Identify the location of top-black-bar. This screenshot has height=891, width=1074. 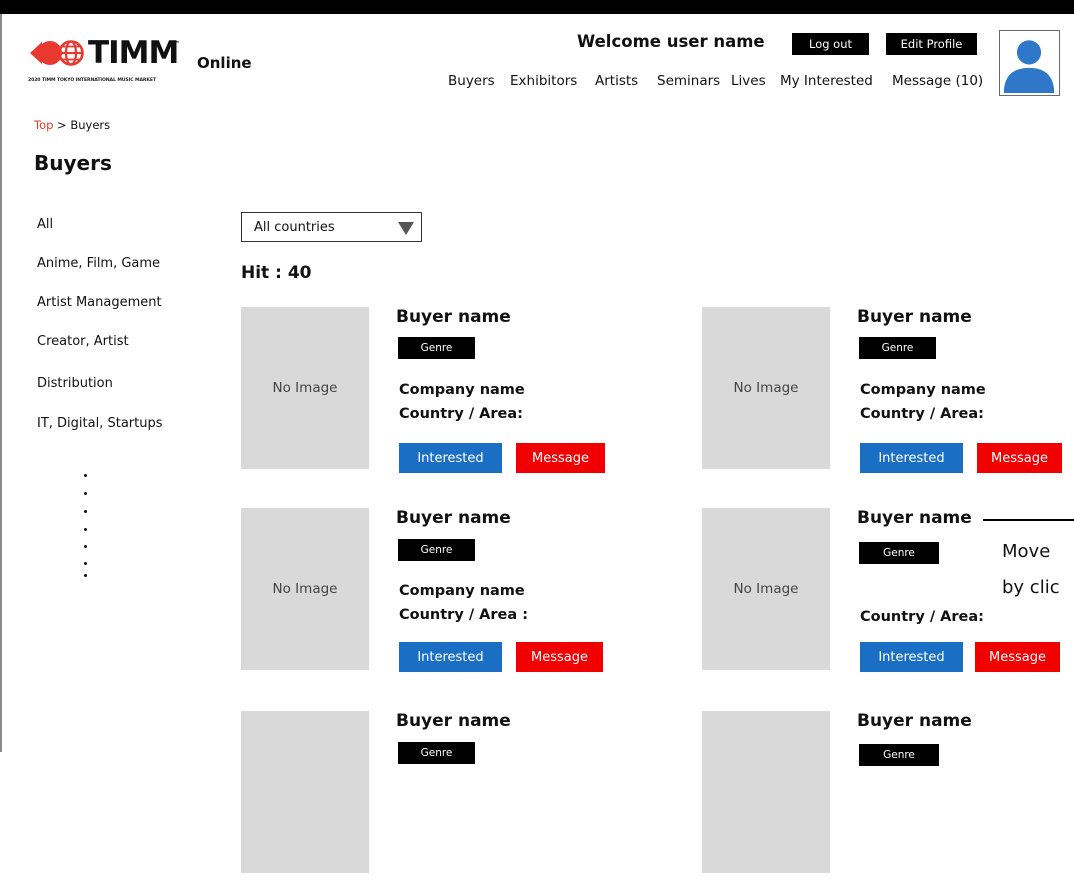
(537, 7).